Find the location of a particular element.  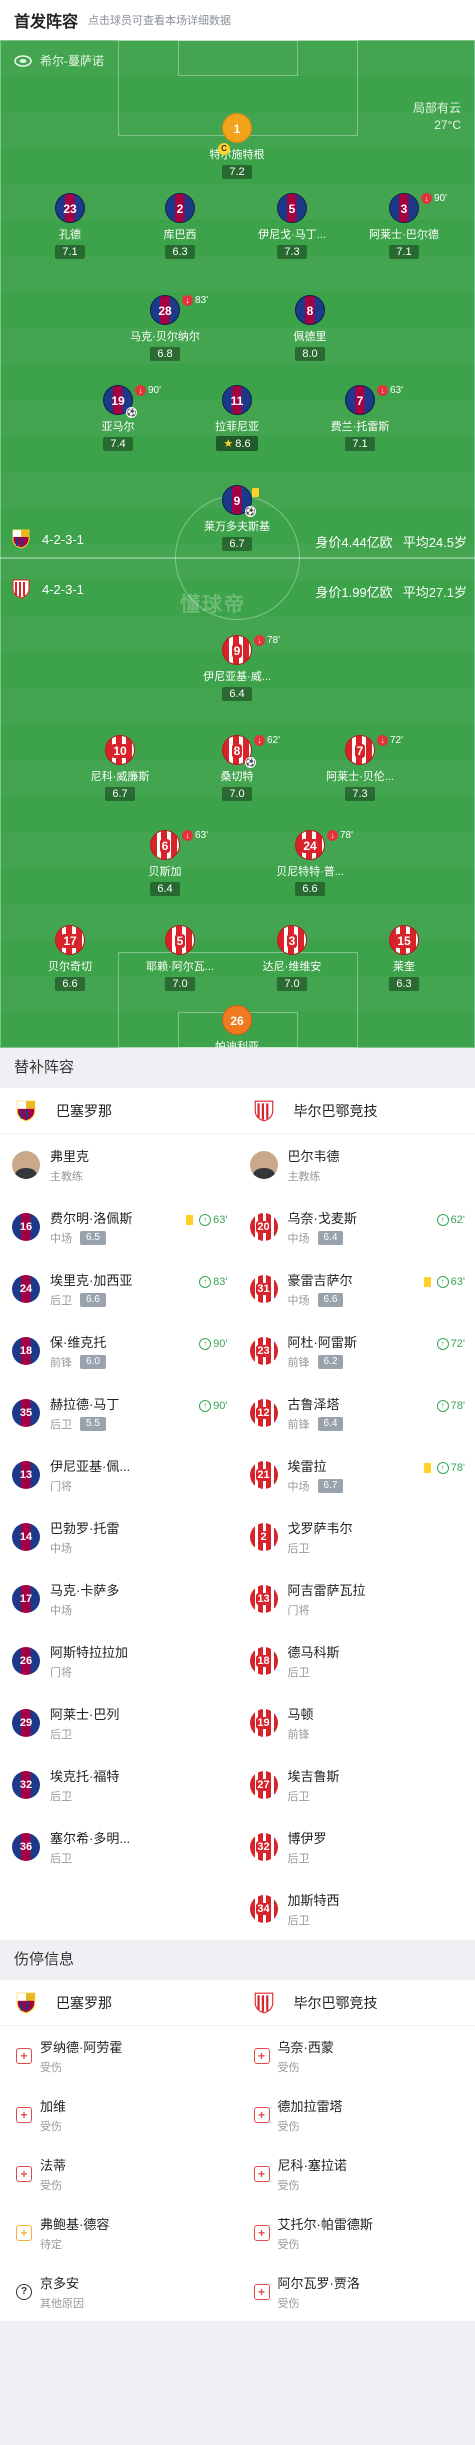

away-player: 8 ↓ 62' 桑切特 7.0 is located at coordinates (237, 768).